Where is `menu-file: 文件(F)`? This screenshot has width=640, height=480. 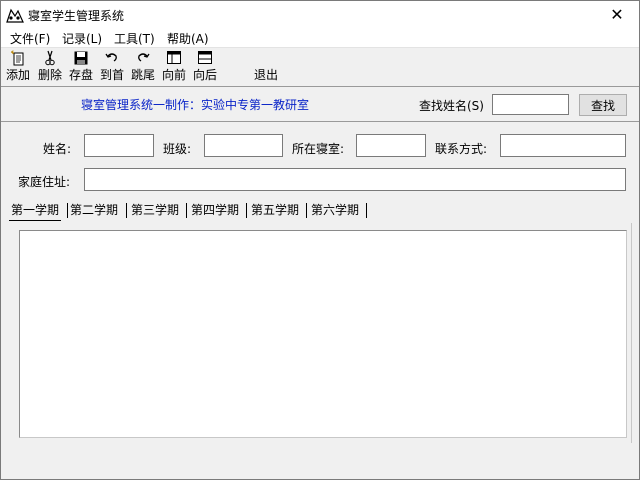
menu-file: 文件(F) is located at coordinates (30, 38).